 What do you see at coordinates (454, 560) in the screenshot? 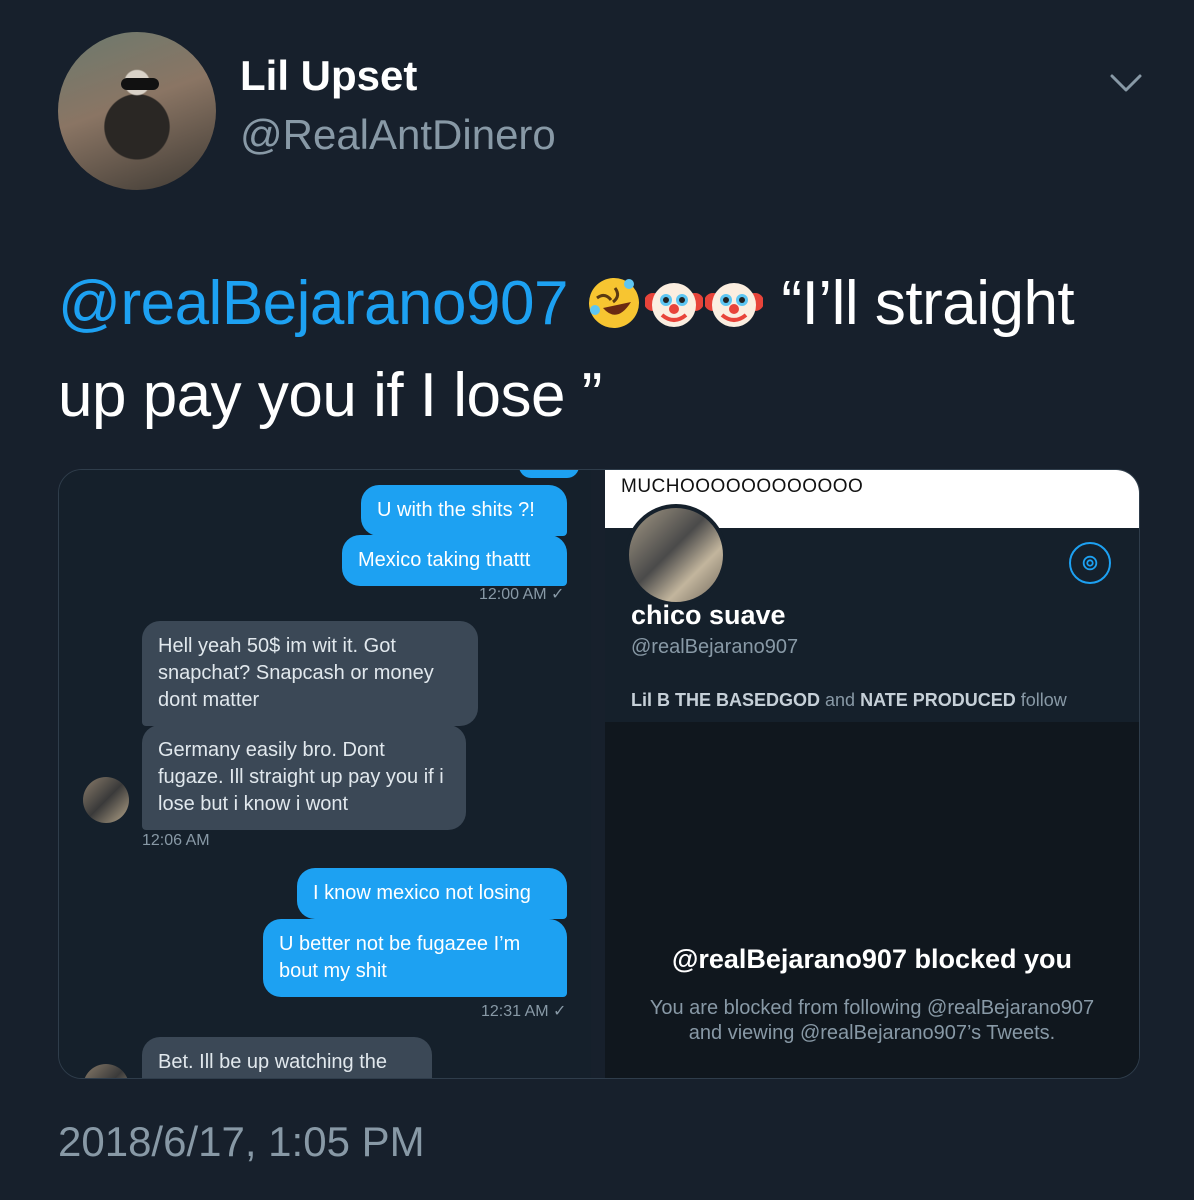
I see `dm-message-out: Mexico taking thattt` at bounding box center [454, 560].